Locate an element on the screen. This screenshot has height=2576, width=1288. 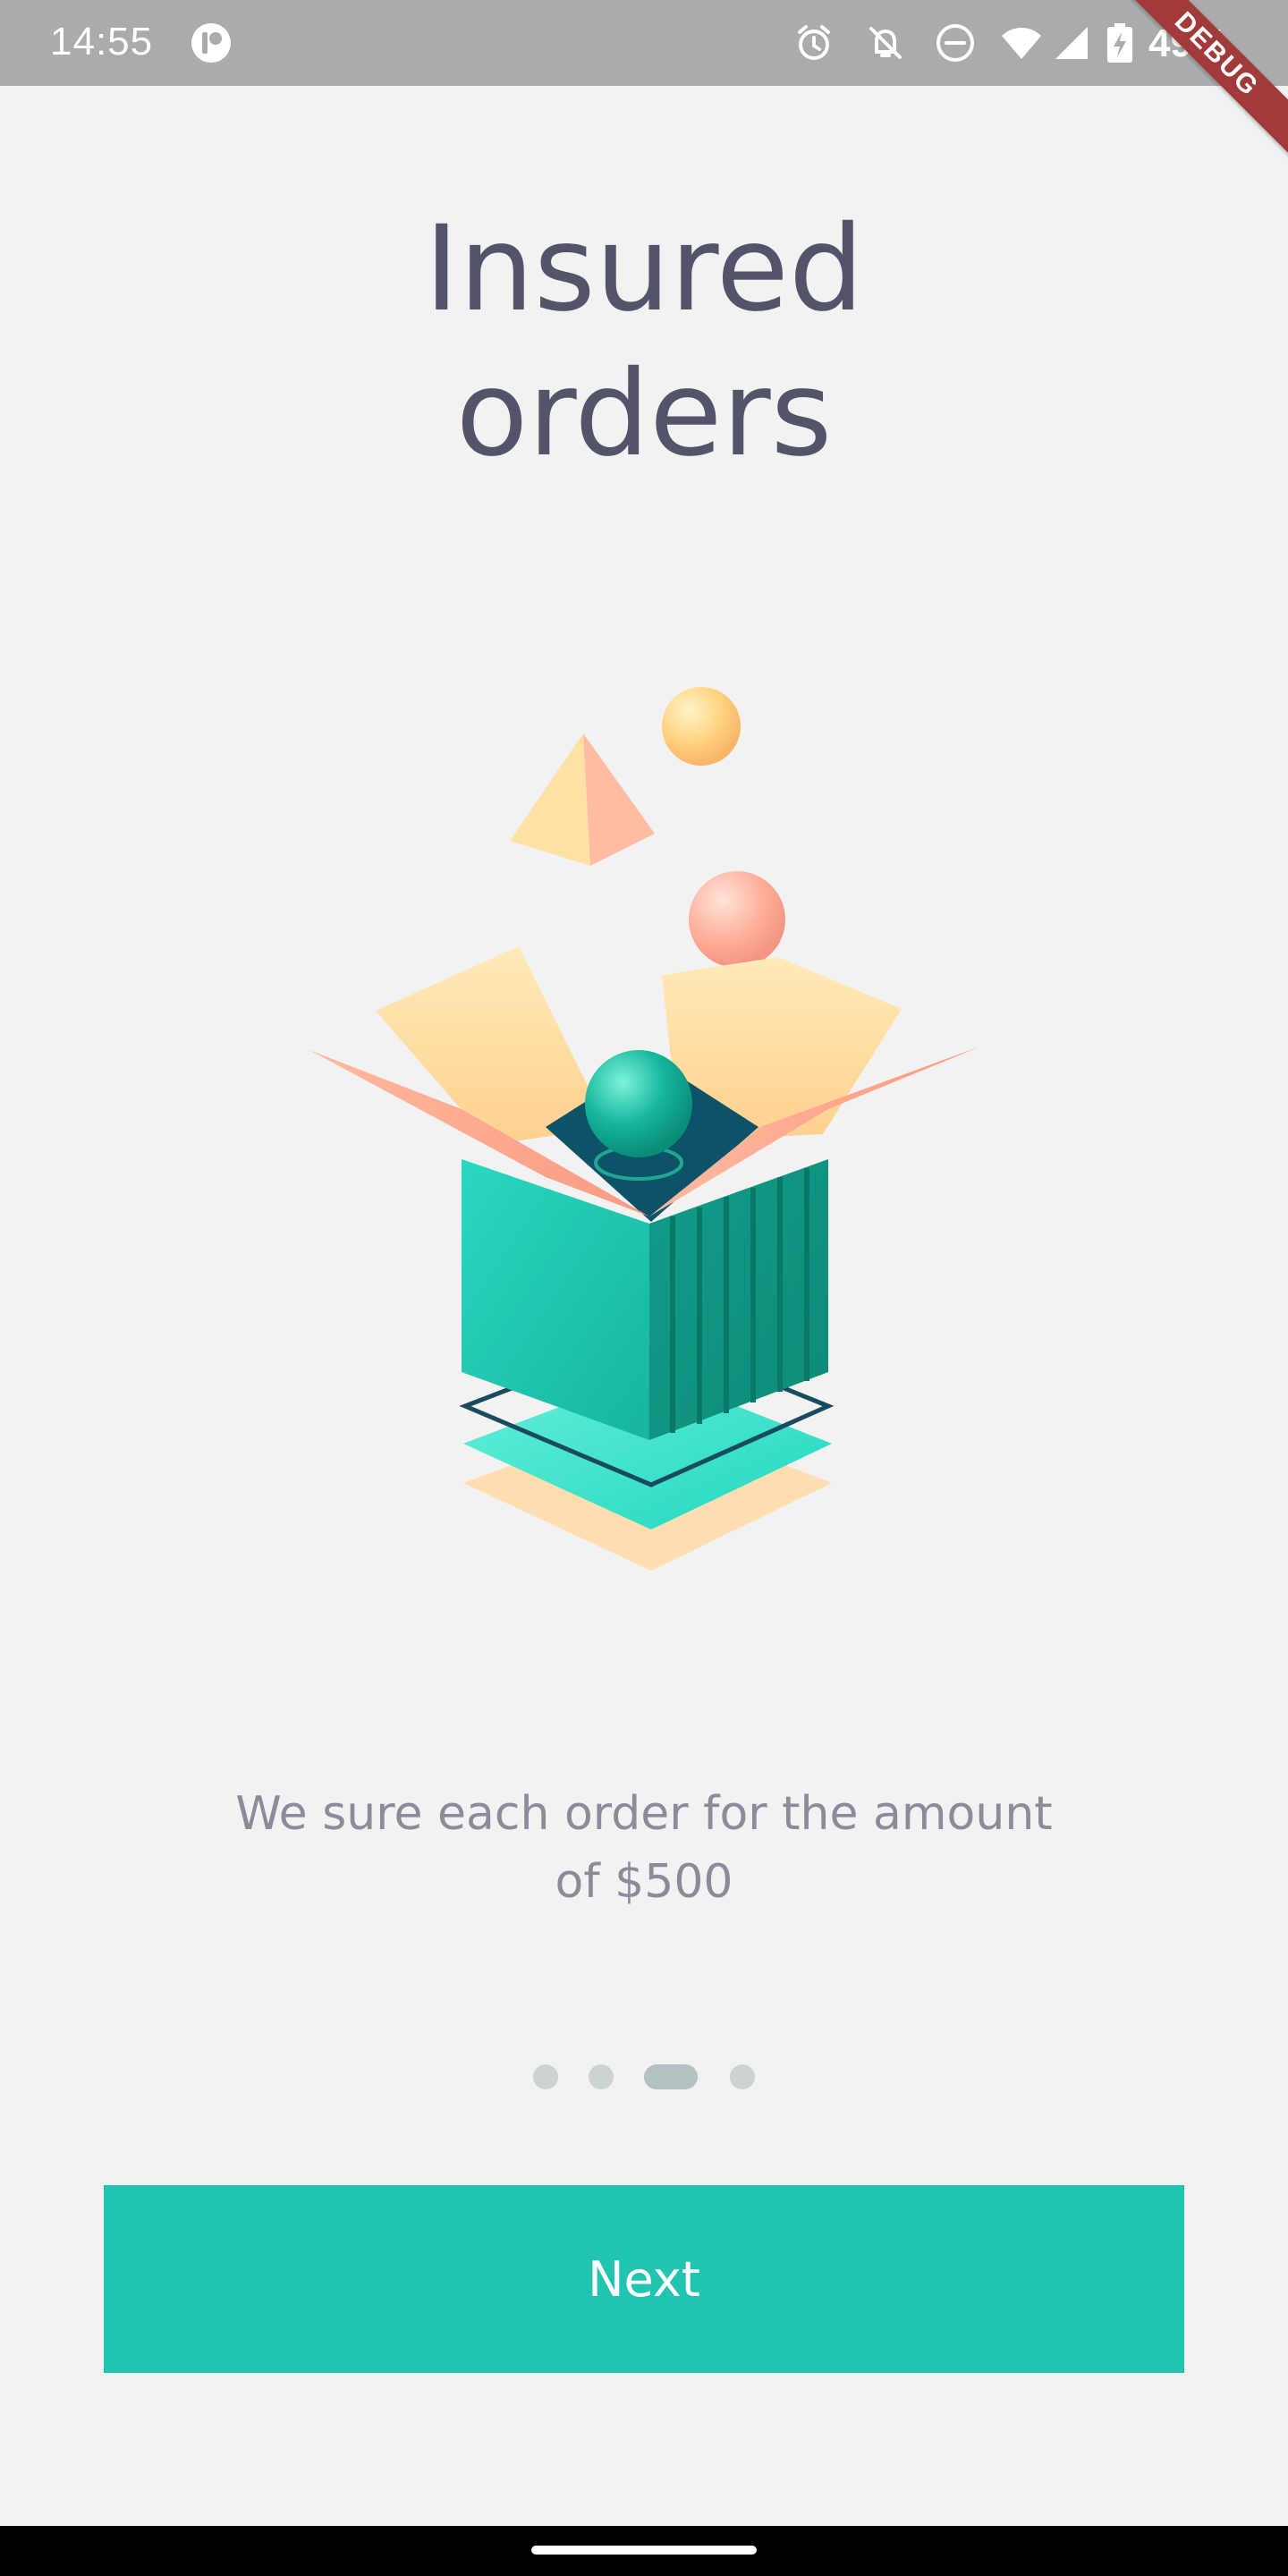
title-line-2: orders is located at coordinates (644, 414).